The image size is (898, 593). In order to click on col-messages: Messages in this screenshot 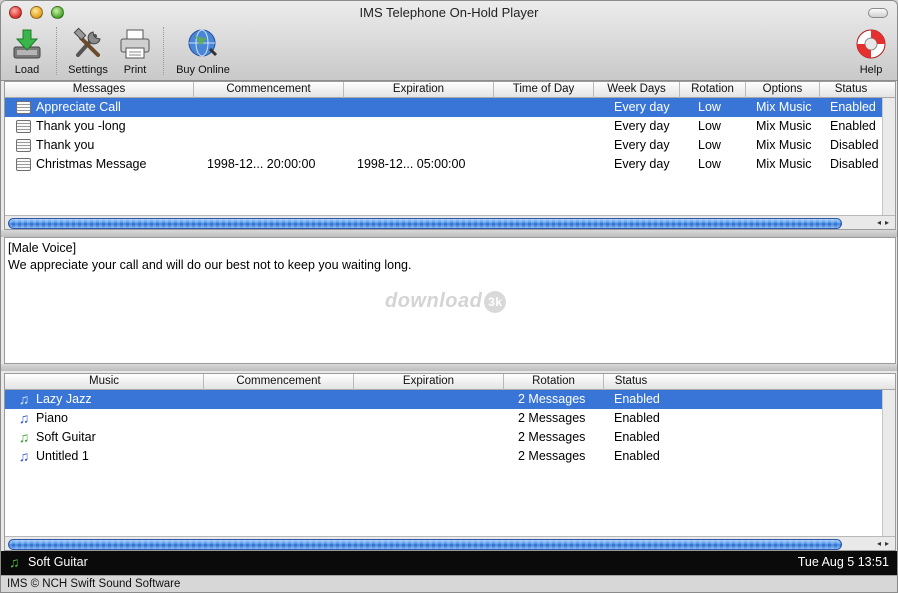, I will do `click(99, 90)`.